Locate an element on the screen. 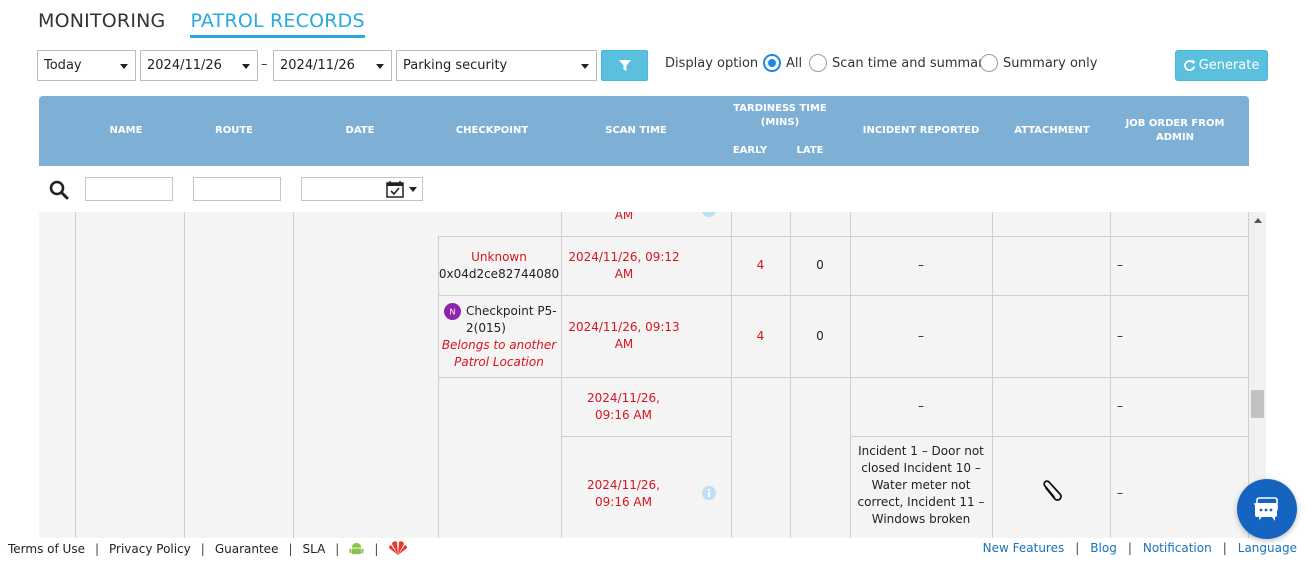 The width and height of the screenshot is (1307, 563). filter-icon is located at coordinates (624, 65).